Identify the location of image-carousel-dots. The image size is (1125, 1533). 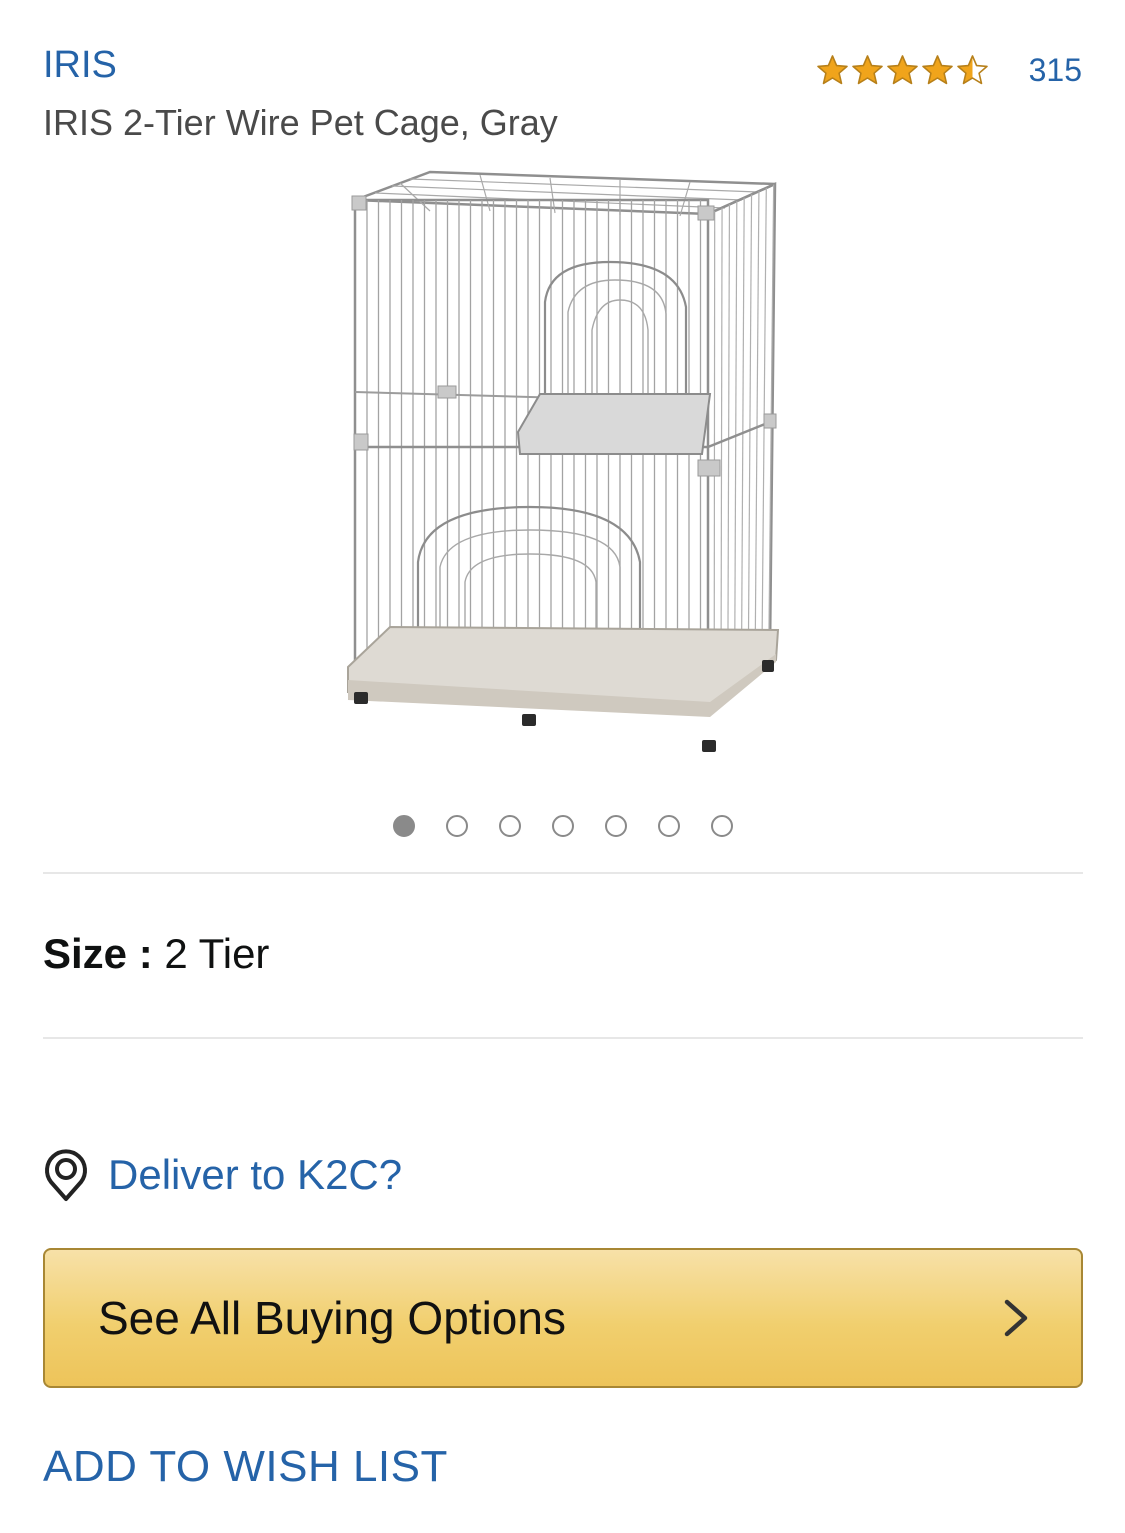
(562, 826).